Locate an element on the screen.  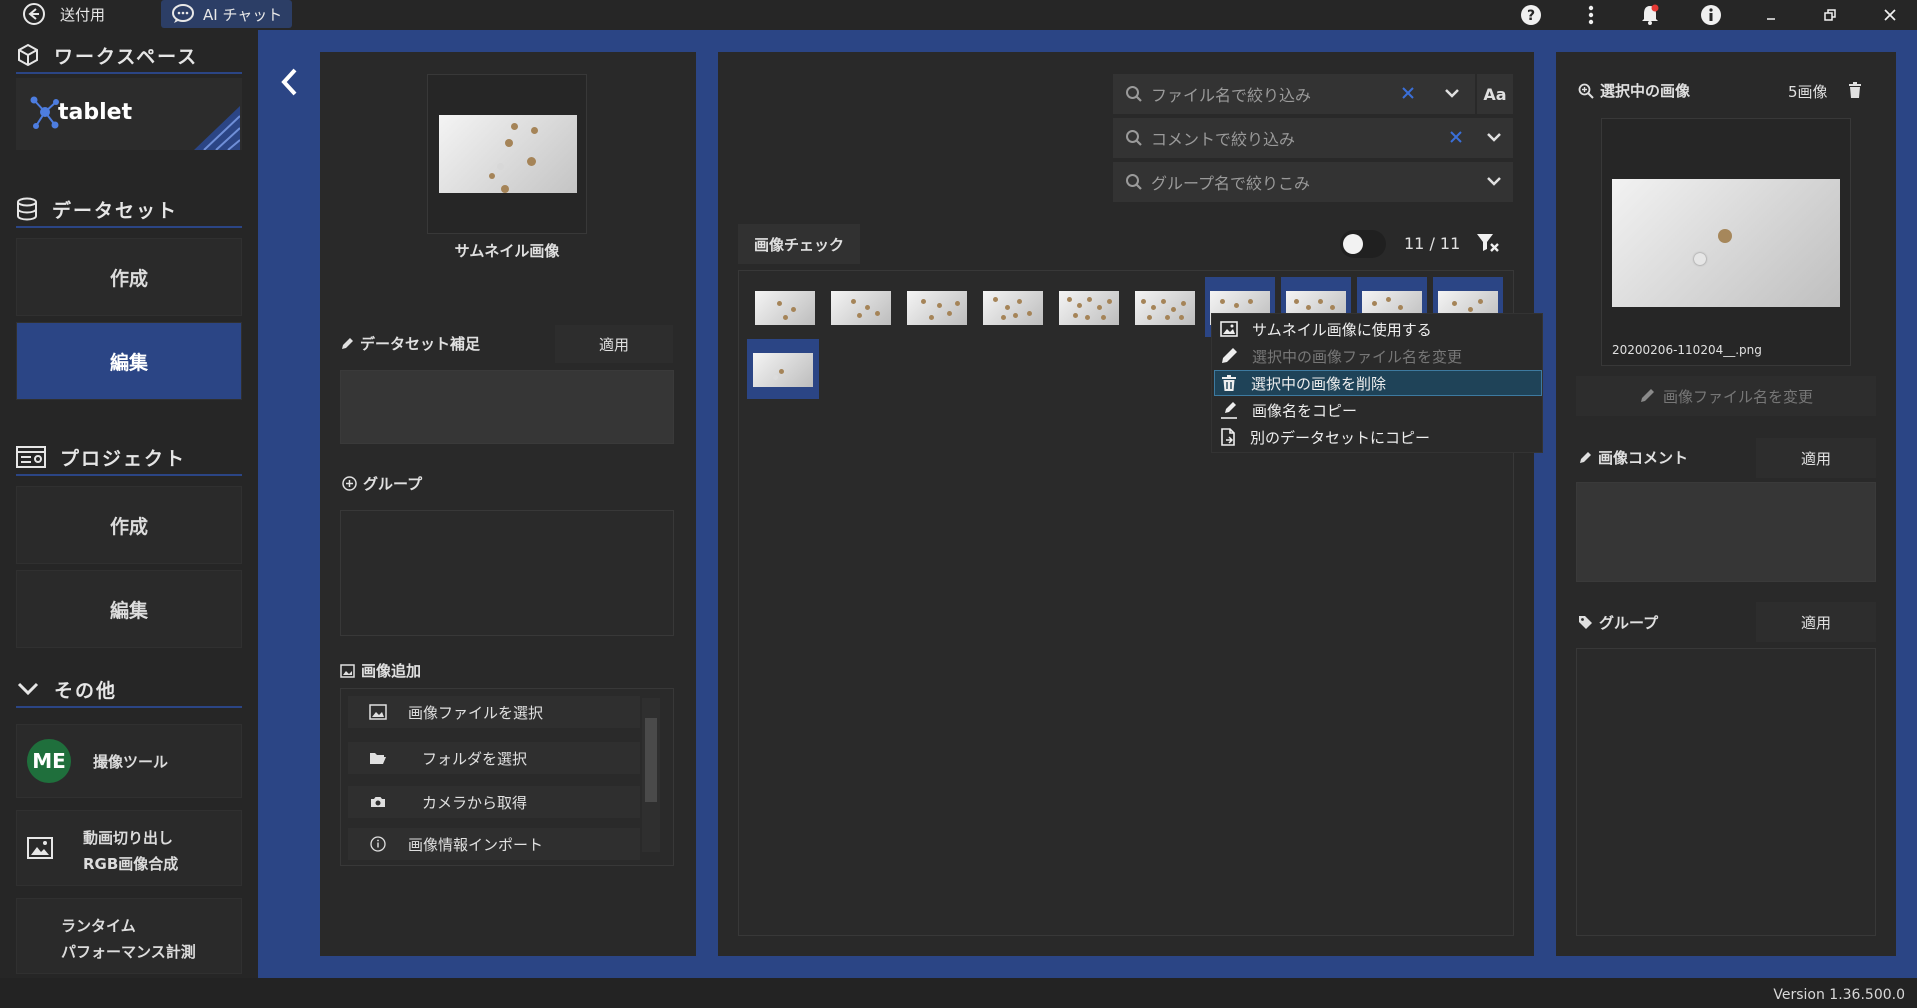
search-icon is located at coordinates (1134, 94).